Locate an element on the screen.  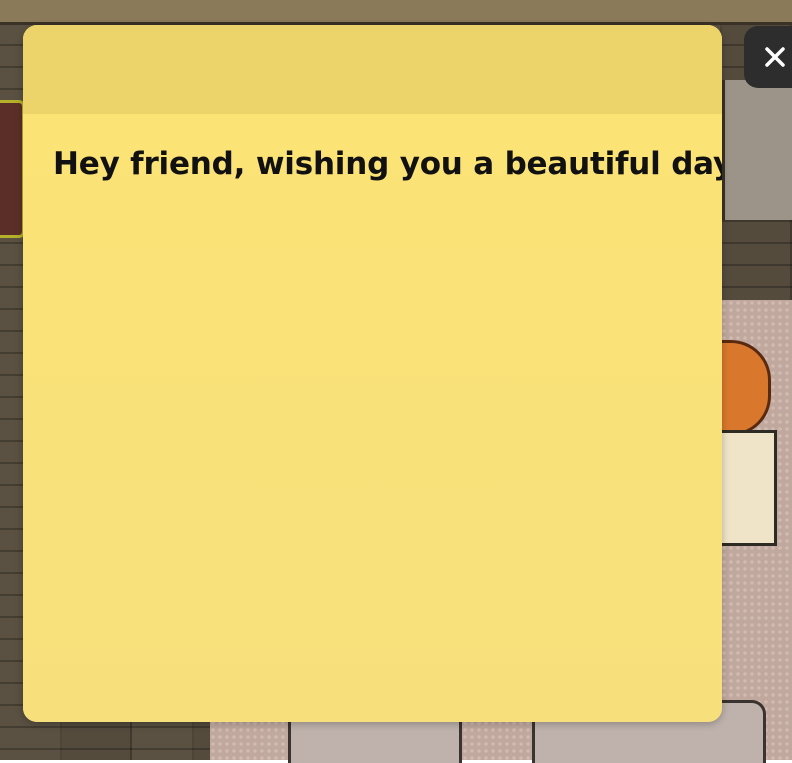
close-icon is located at coordinates (775, 57).